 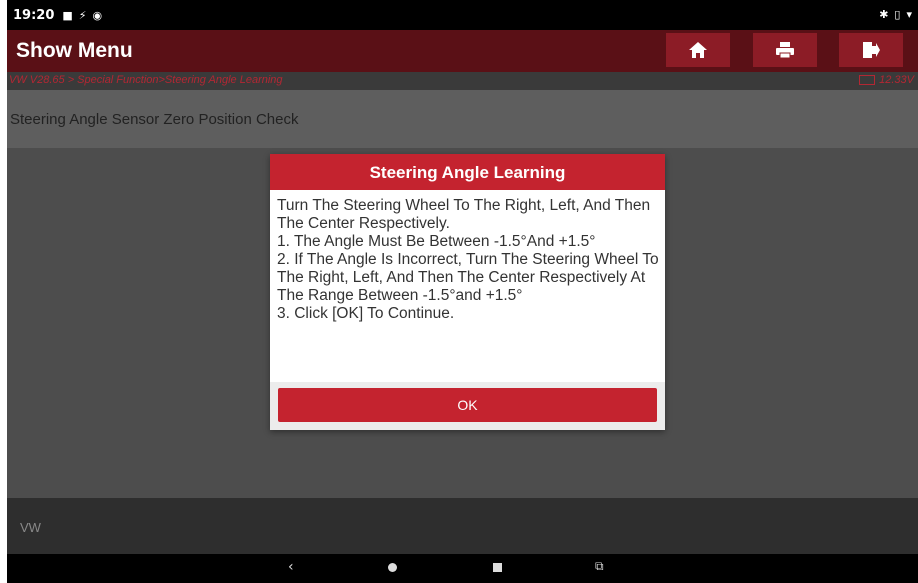 What do you see at coordinates (462, 51) in the screenshot?
I see `app-header: Show Menu` at bounding box center [462, 51].